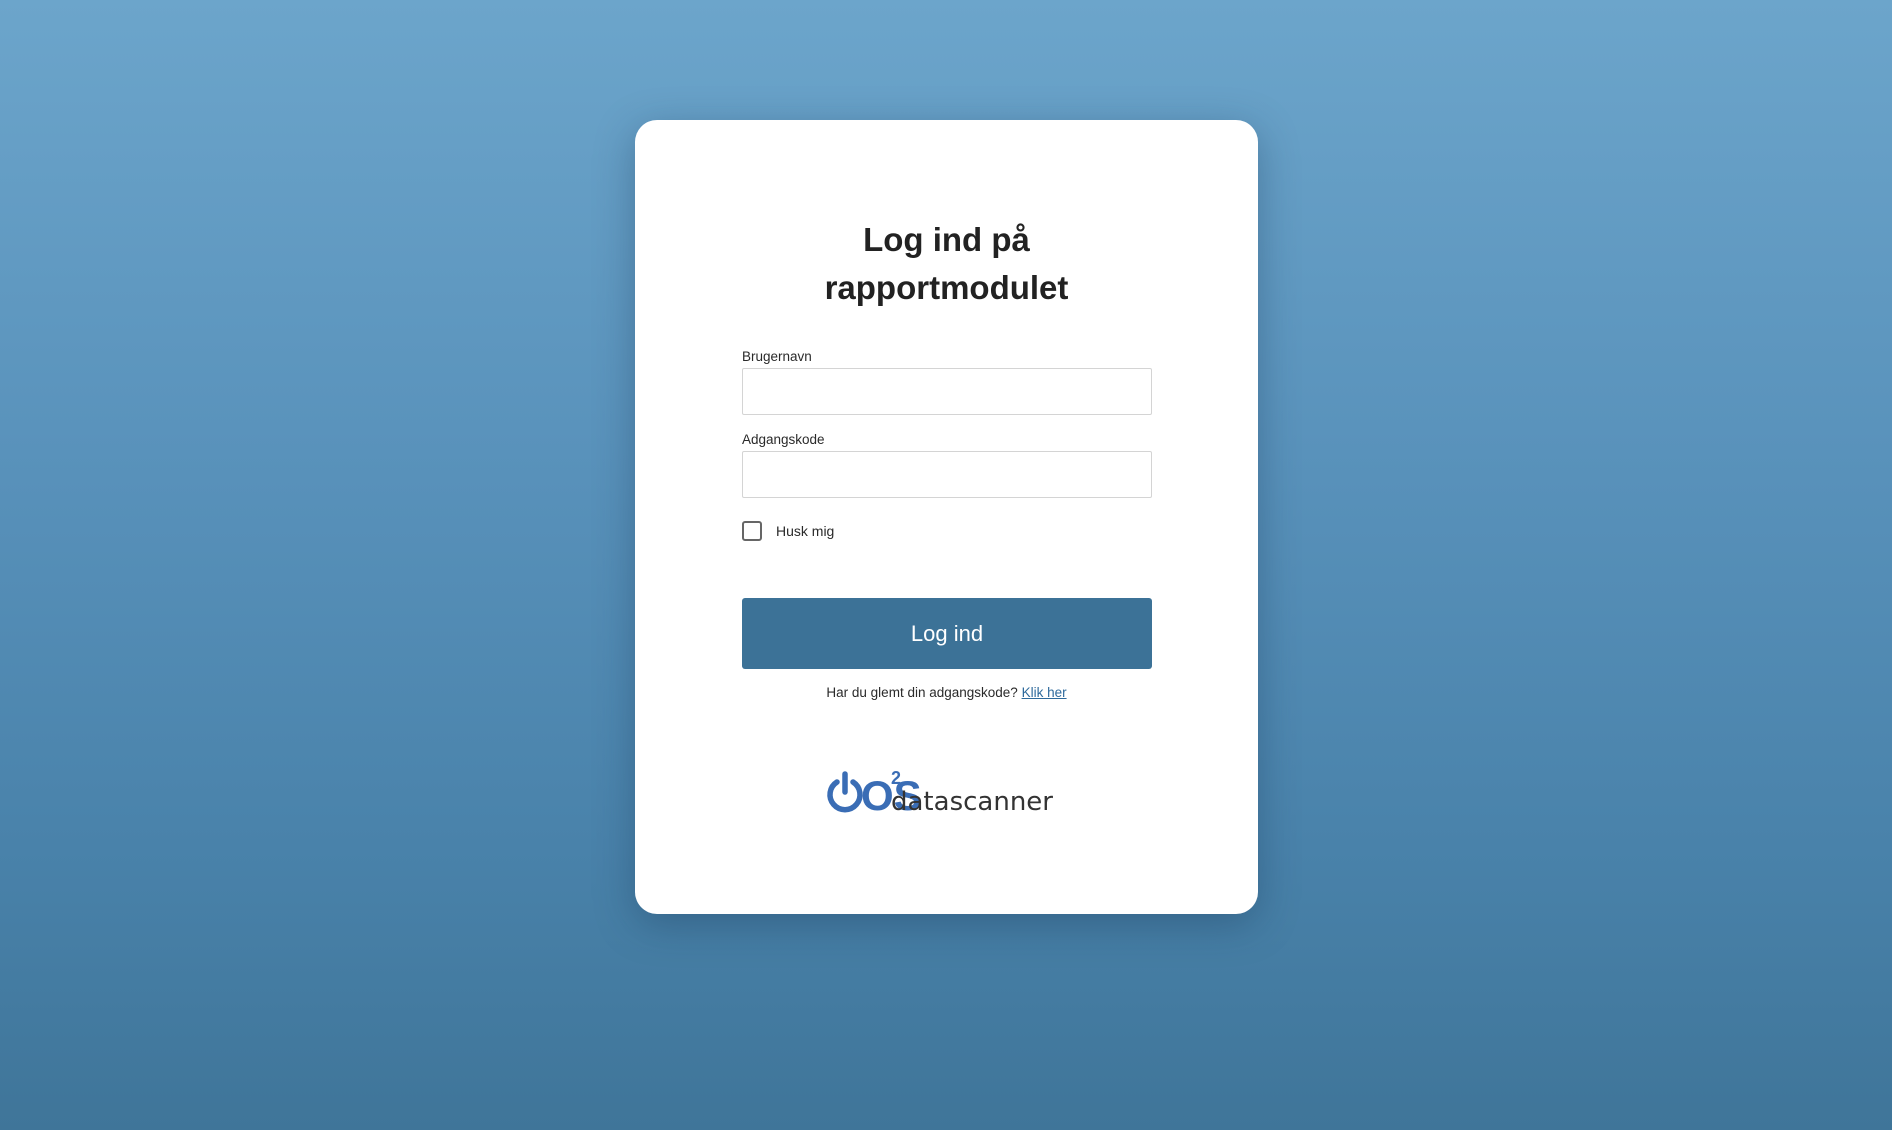 Image resolution: width=1892 pixels, height=1130 pixels. Describe the element at coordinates (947, 474) in the screenshot. I see `password-input` at that location.